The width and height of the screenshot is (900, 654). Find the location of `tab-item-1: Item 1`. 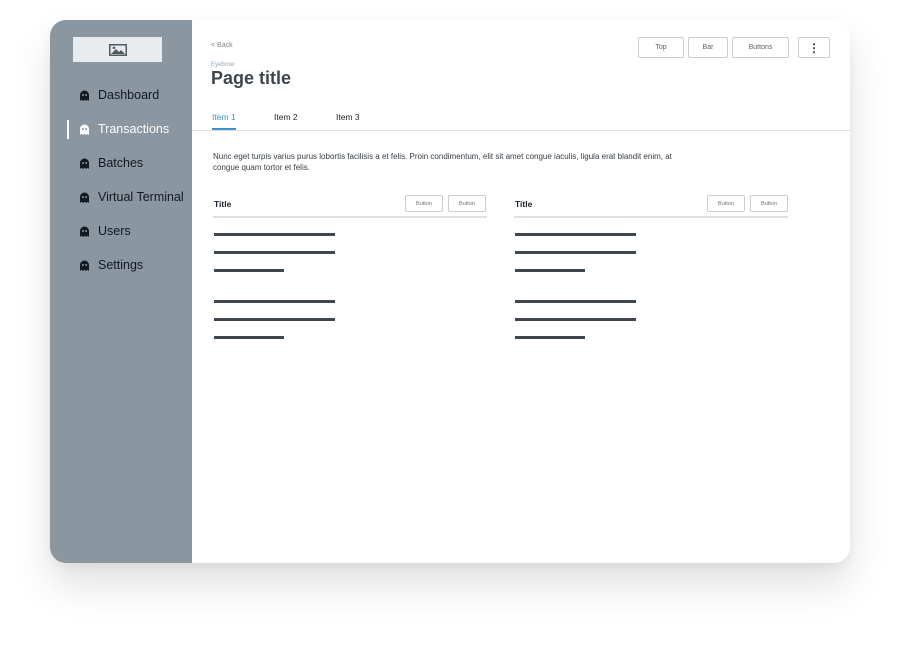

tab-item-1: Item 1 is located at coordinates (224, 117).